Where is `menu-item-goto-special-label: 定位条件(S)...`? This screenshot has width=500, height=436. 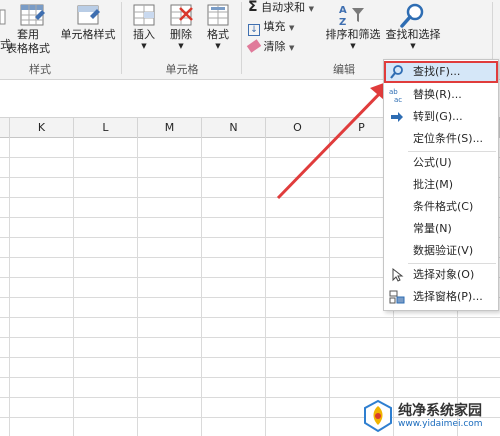
menu-item-goto-special-label: 定位条件(S)... is located at coordinates (448, 138).